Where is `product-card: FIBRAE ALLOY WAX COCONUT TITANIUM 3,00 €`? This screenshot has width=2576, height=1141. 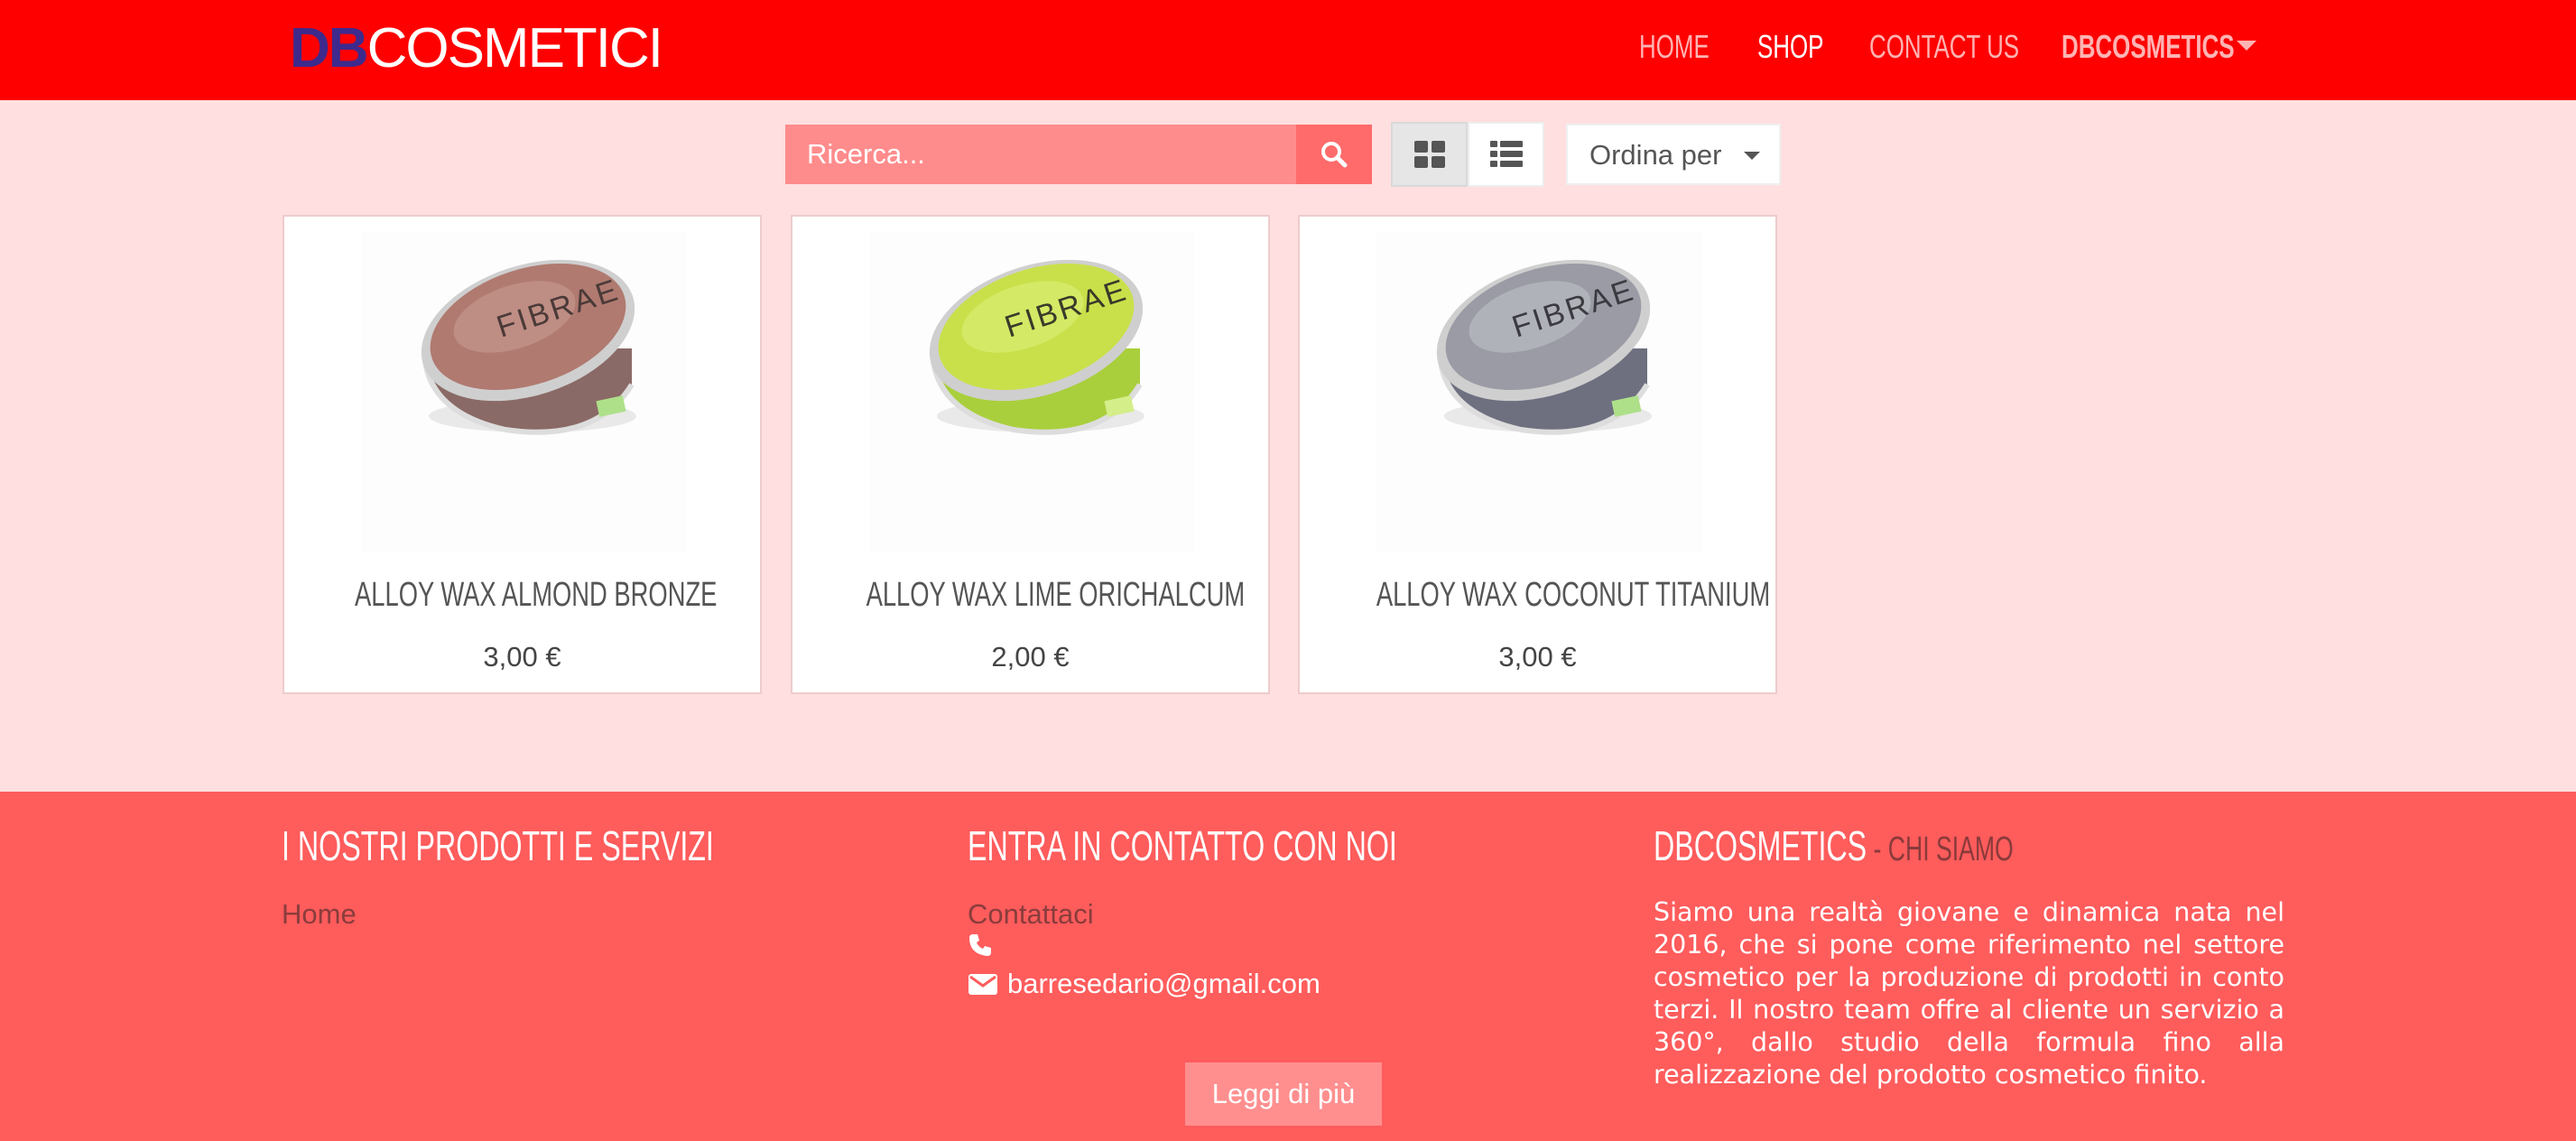 product-card: FIBRAE ALLOY WAX COCONUT TITANIUM 3,00 € is located at coordinates (1537, 454).